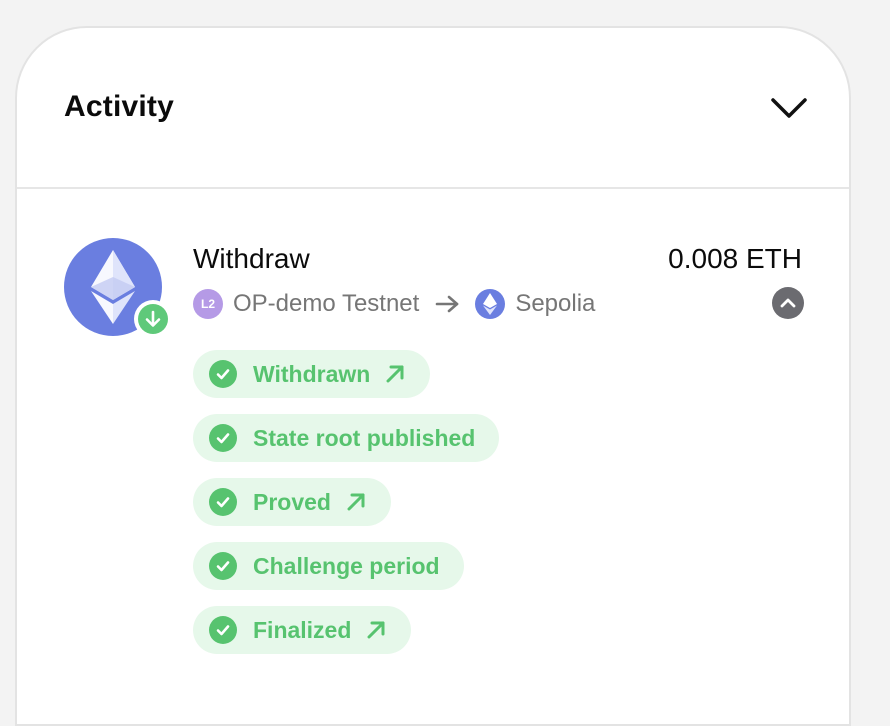 This screenshot has width=890, height=726. Describe the element at coordinates (735, 258) in the screenshot. I see `transaction-amount: 0.008 ETH` at that location.